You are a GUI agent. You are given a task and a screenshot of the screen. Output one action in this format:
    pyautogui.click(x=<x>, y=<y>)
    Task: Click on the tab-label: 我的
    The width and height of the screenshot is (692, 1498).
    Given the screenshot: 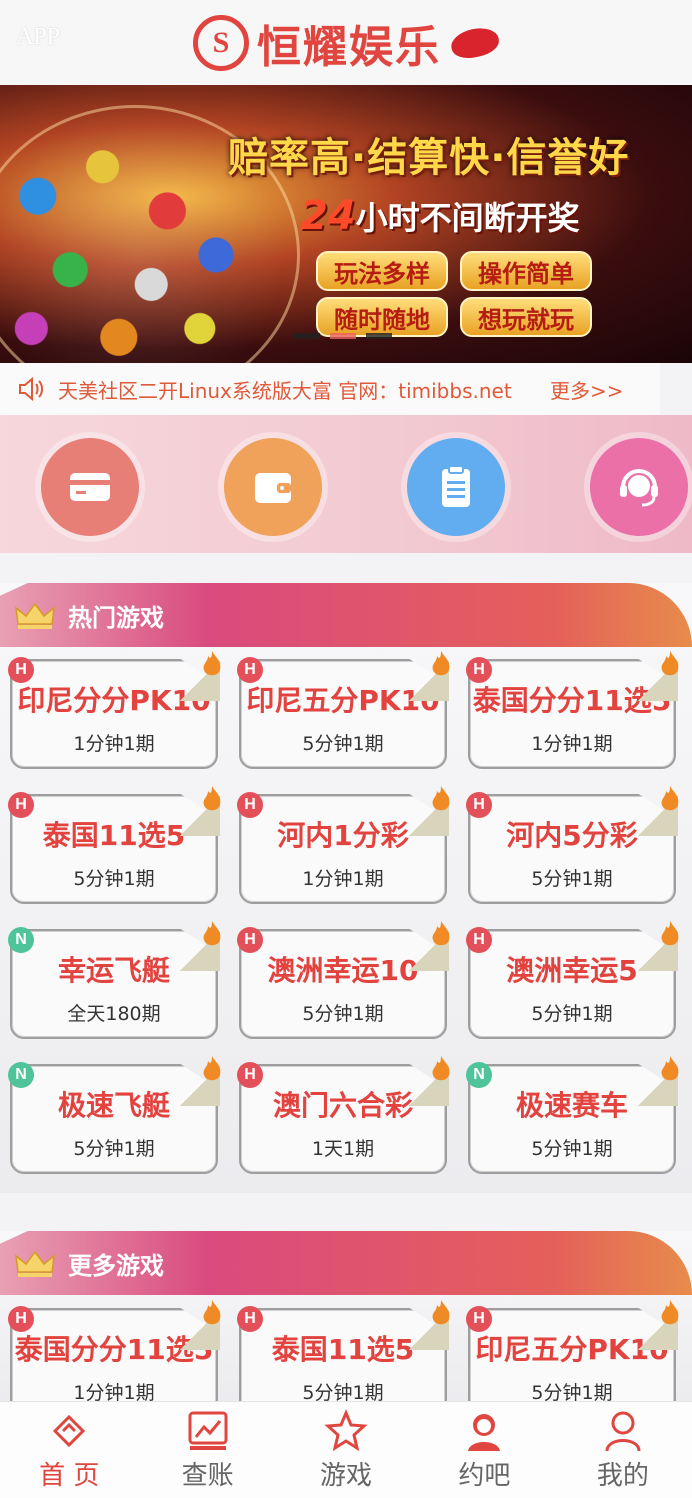 What is the action you would take?
    pyautogui.click(x=622, y=1475)
    